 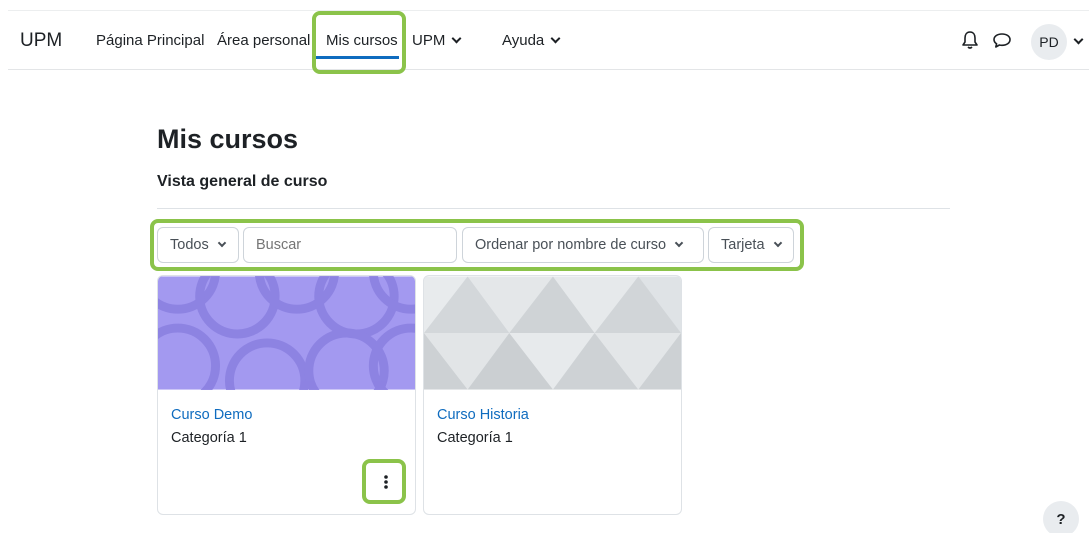 I want to click on active-tab-indicator, so click(x=355, y=57).